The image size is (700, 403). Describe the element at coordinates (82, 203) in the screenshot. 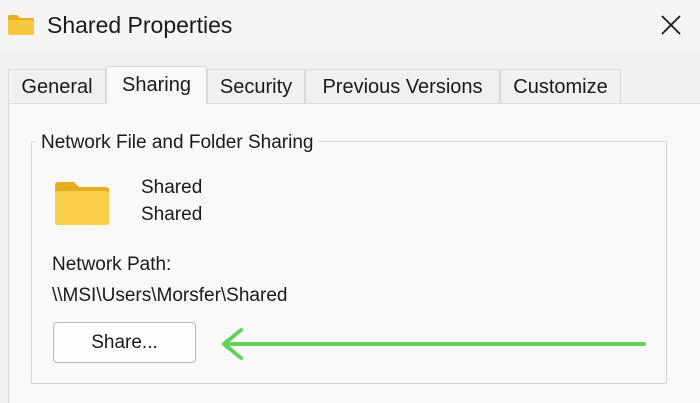

I see `shared-folder-icon` at that location.